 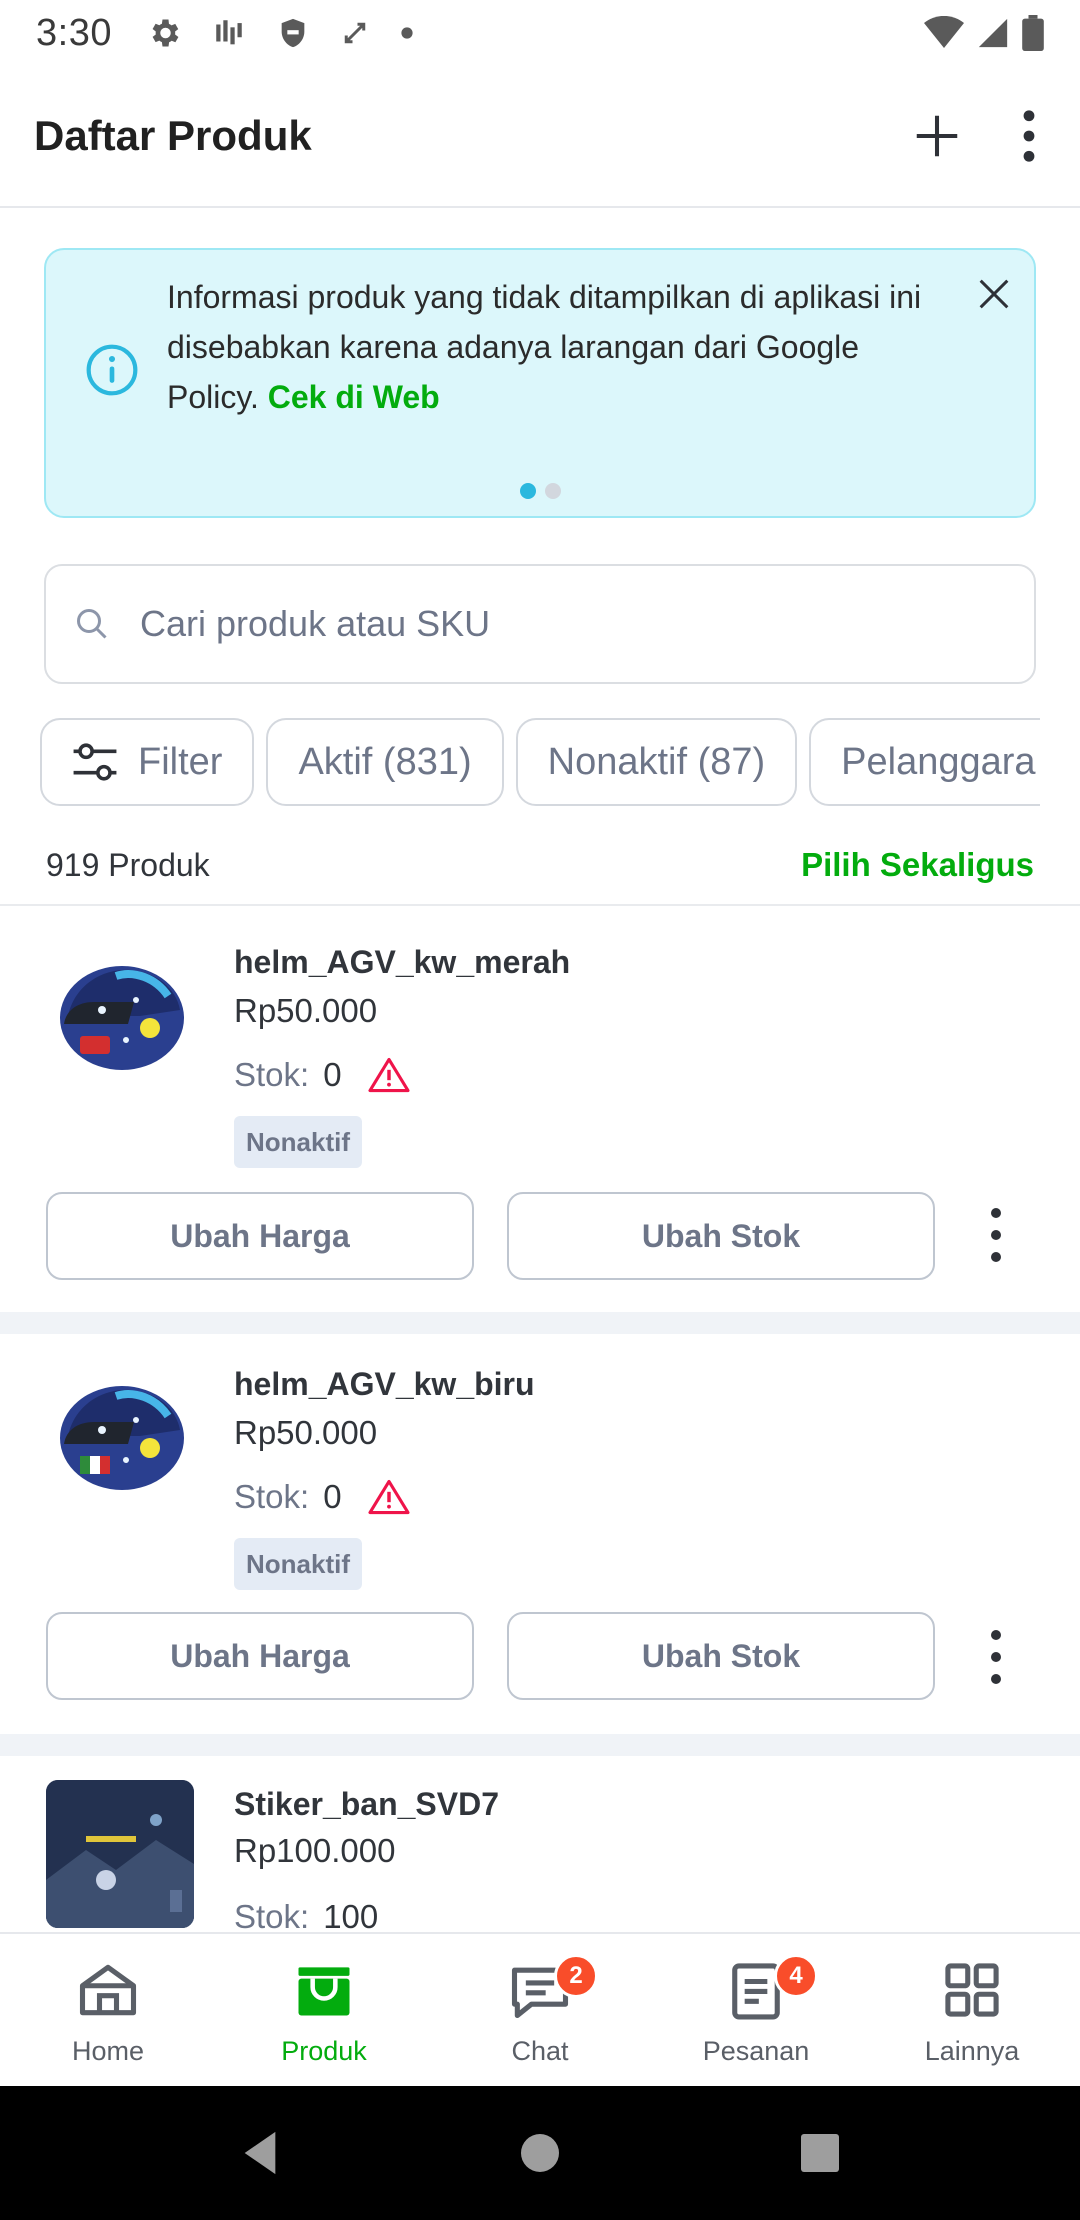 I want to click on select-all-button: Pilih Sekaligus, so click(x=917, y=865).